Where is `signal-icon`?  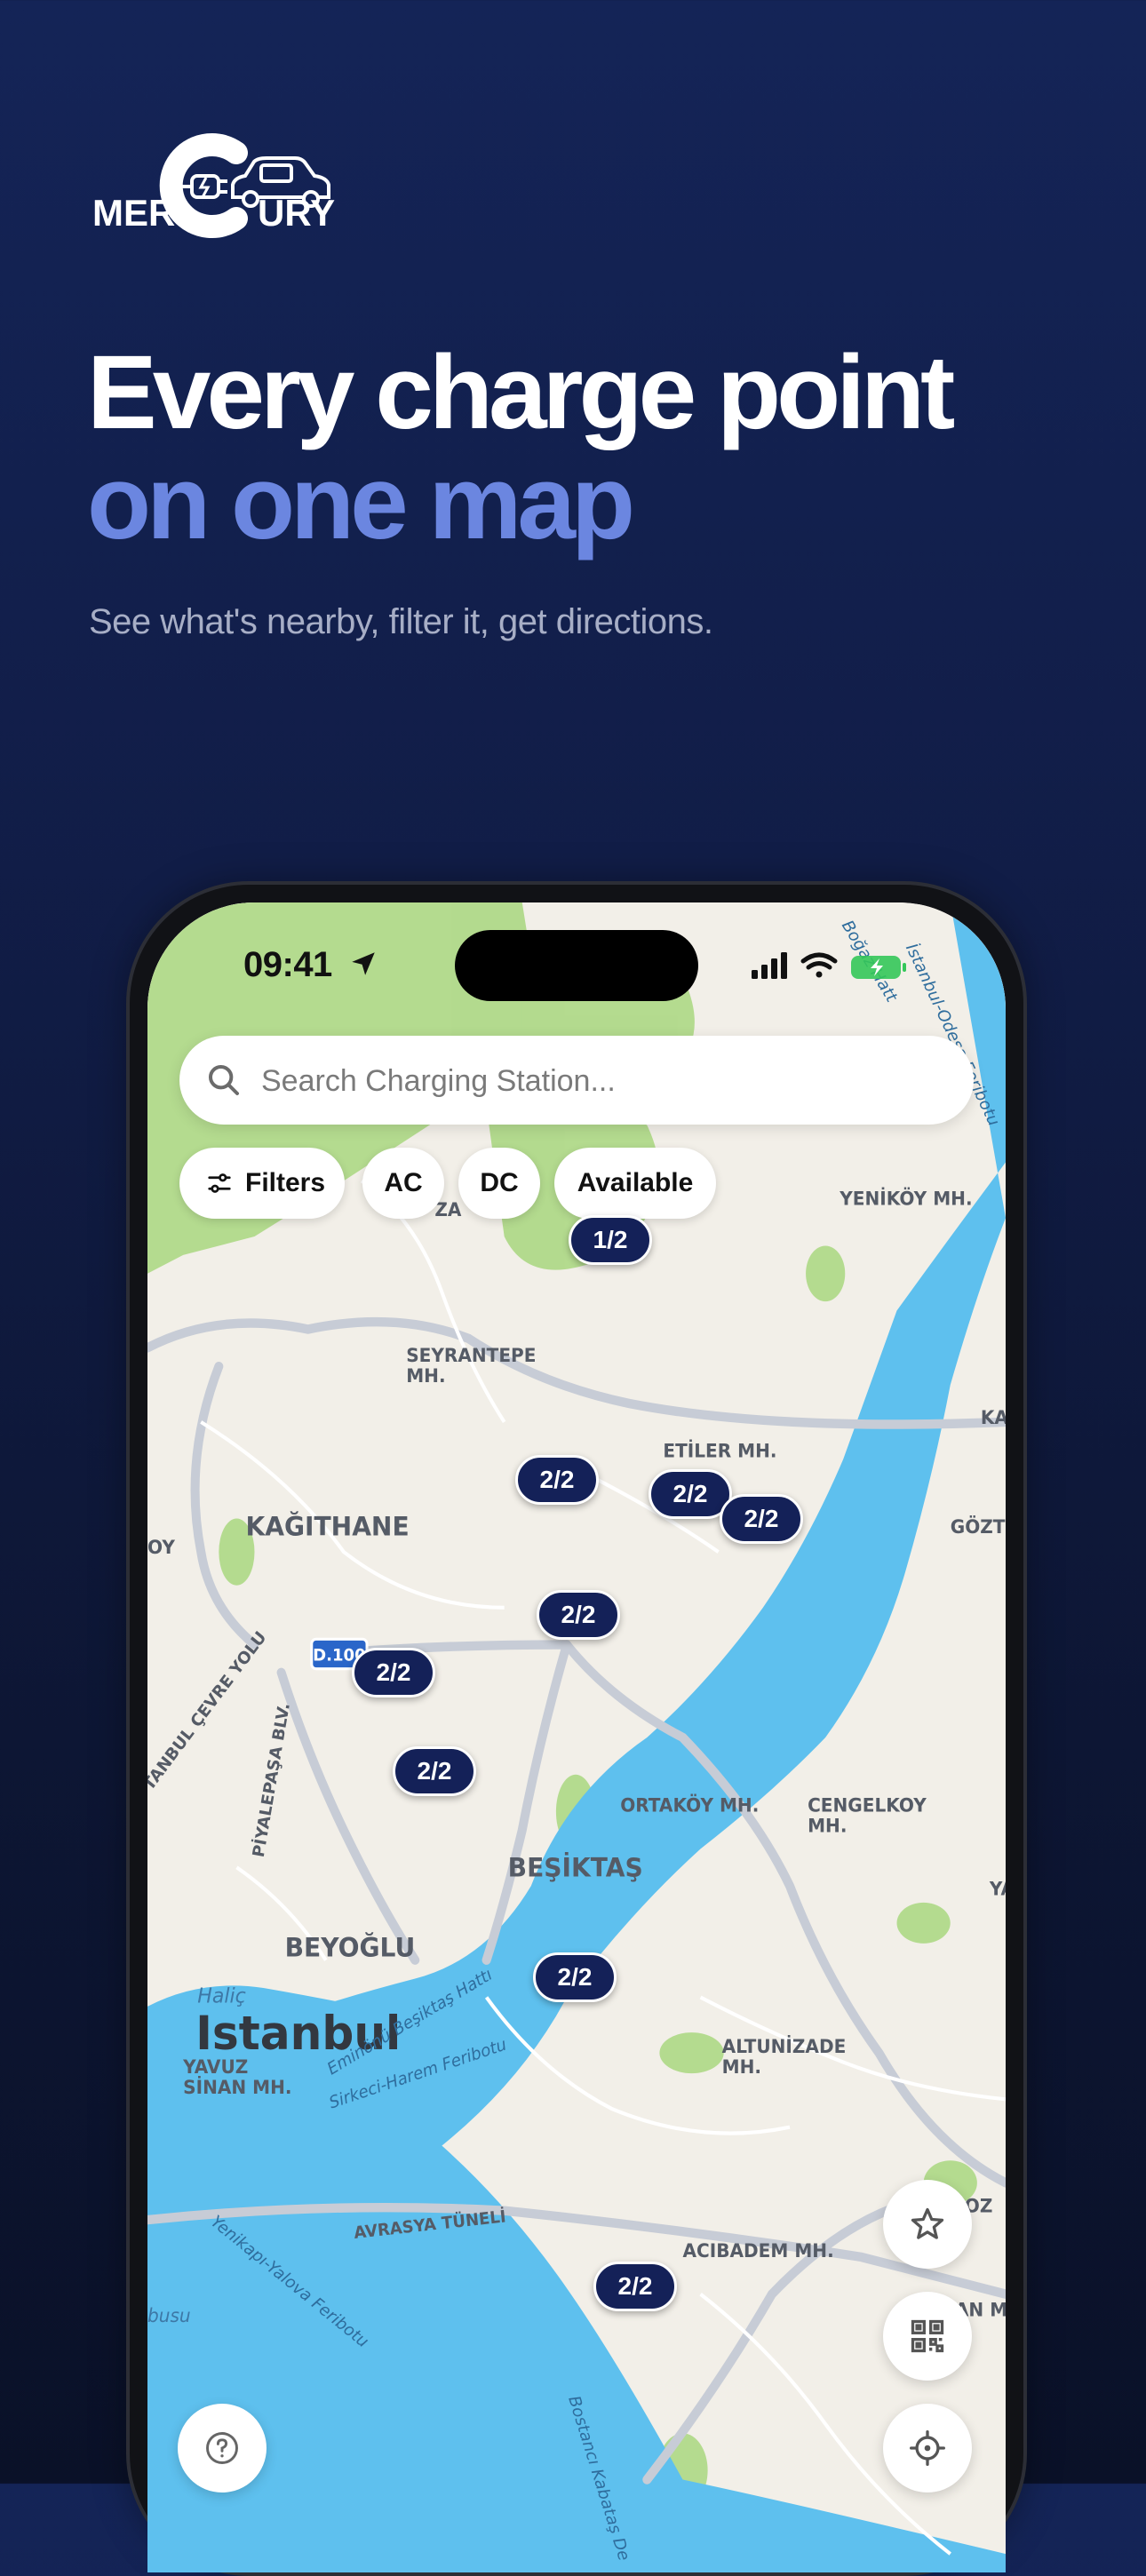 signal-icon is located at coordinates (769, 965).